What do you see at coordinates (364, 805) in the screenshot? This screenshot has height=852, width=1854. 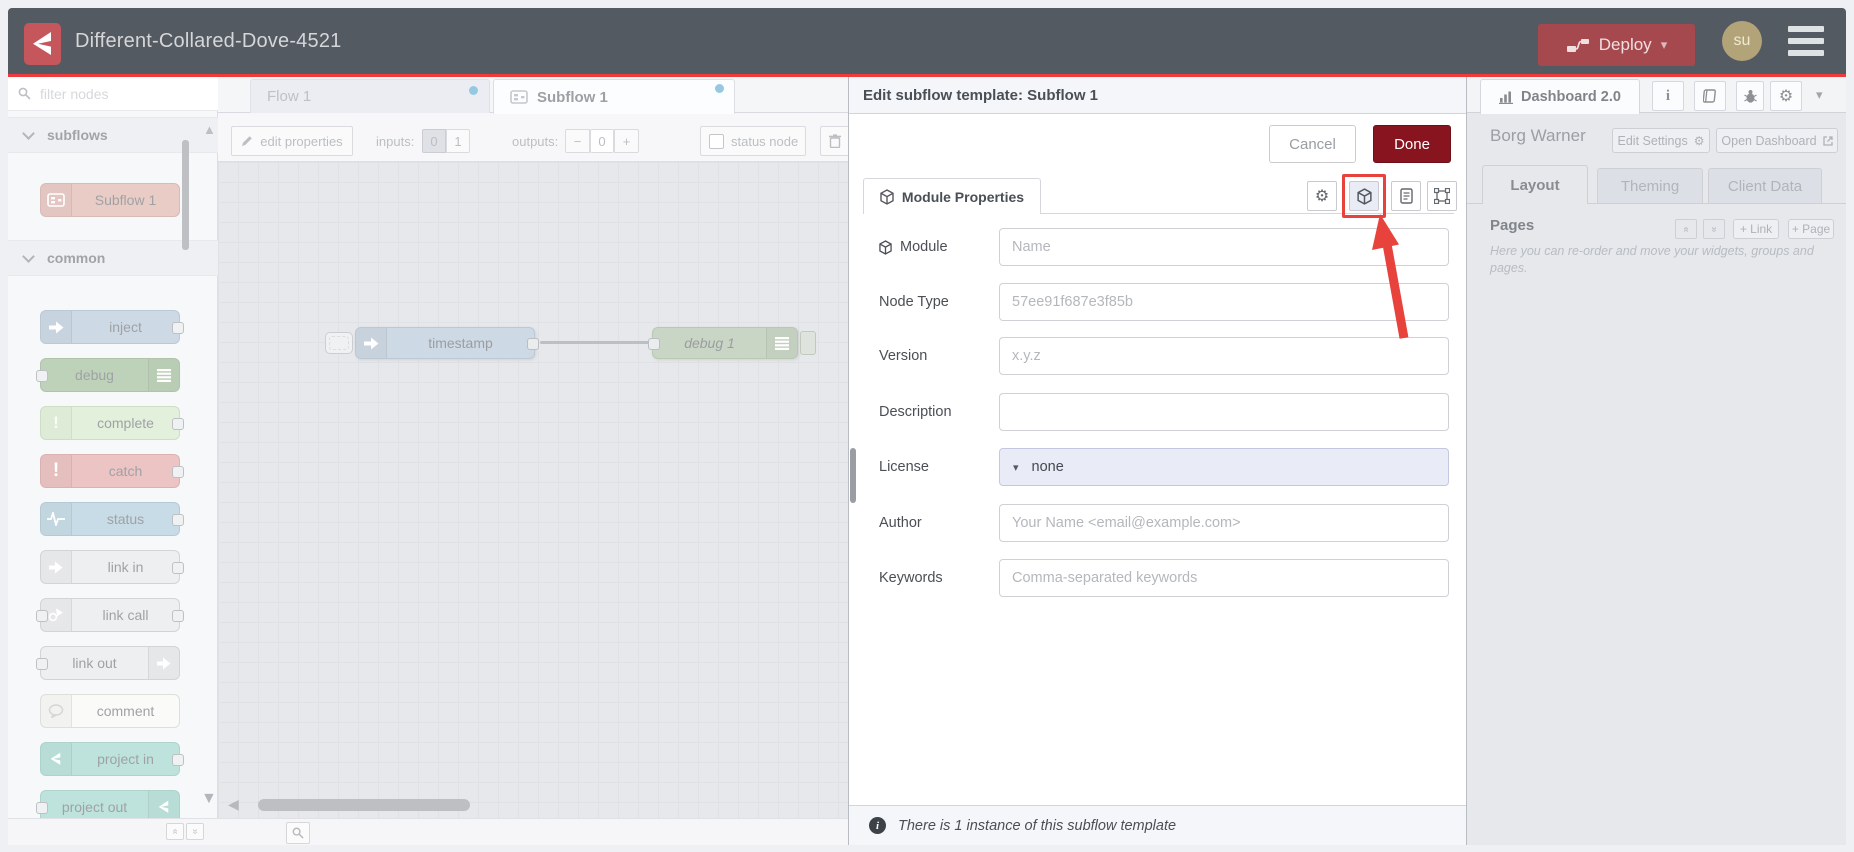 I see `canvas-hscrollbar-thumb` at bounding box center [364, 805].